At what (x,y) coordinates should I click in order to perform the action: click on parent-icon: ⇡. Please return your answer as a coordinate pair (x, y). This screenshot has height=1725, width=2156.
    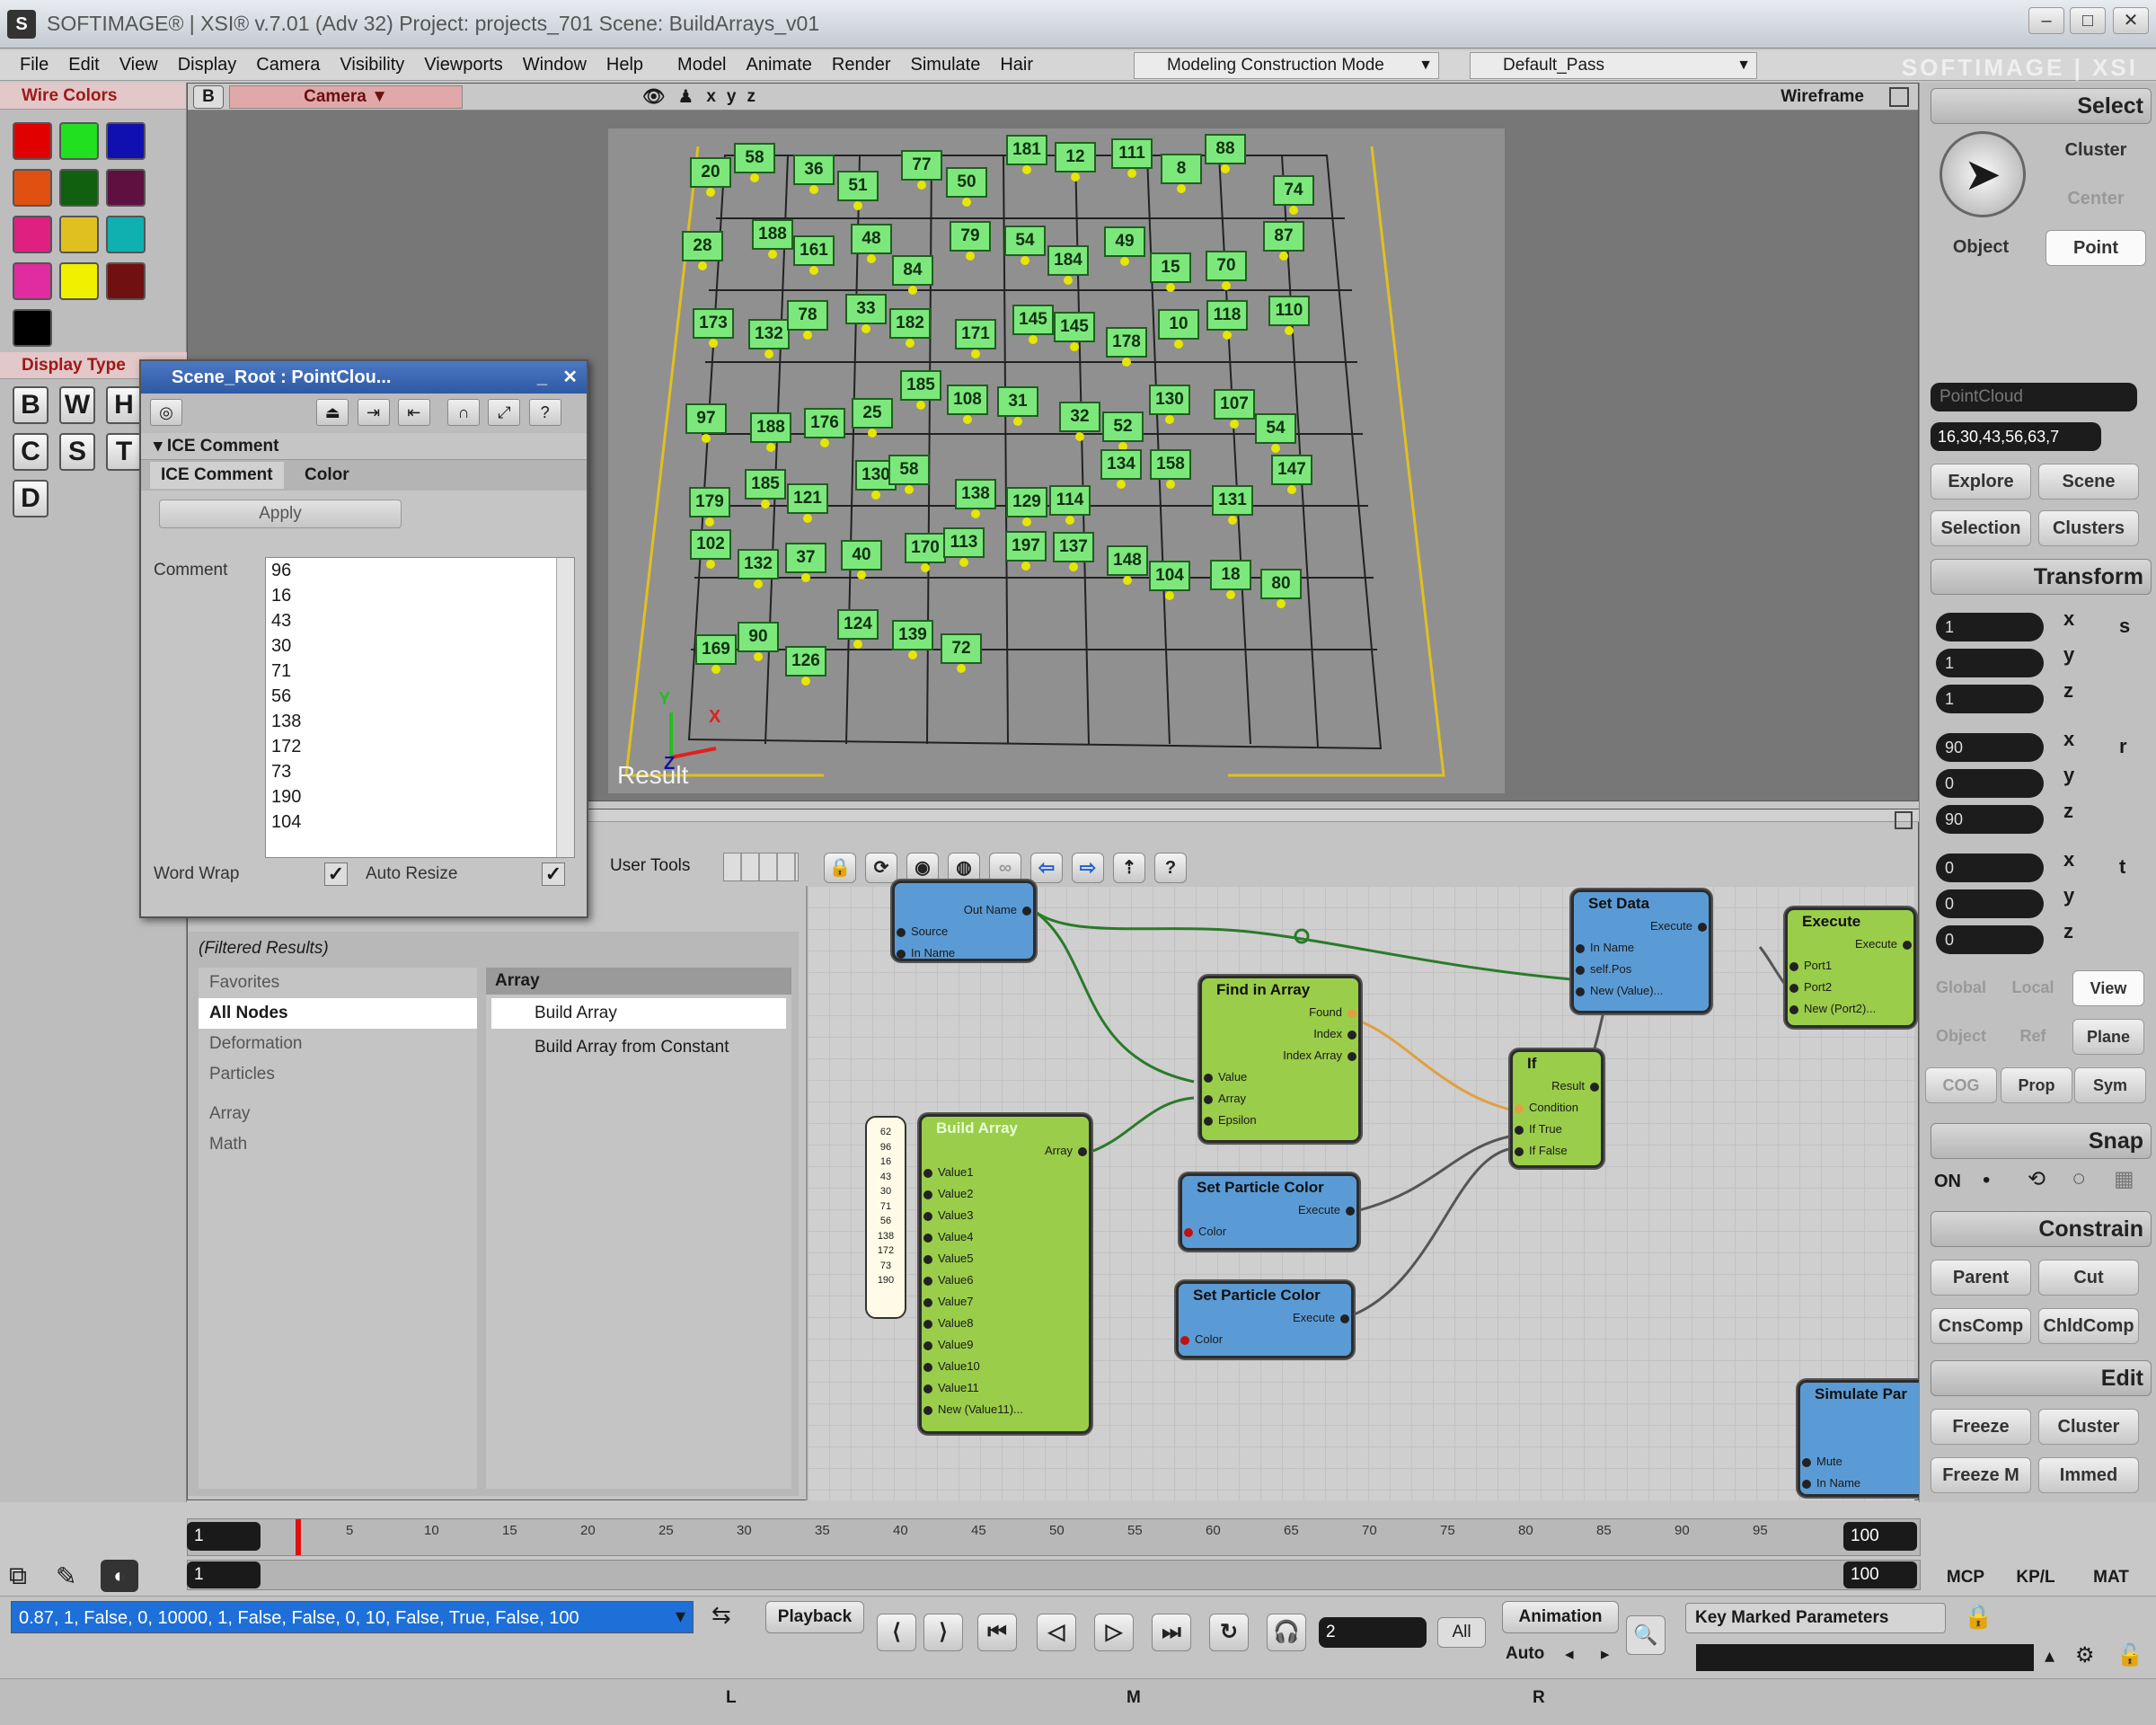
    Looking at the image, I should click on (1129, 868).